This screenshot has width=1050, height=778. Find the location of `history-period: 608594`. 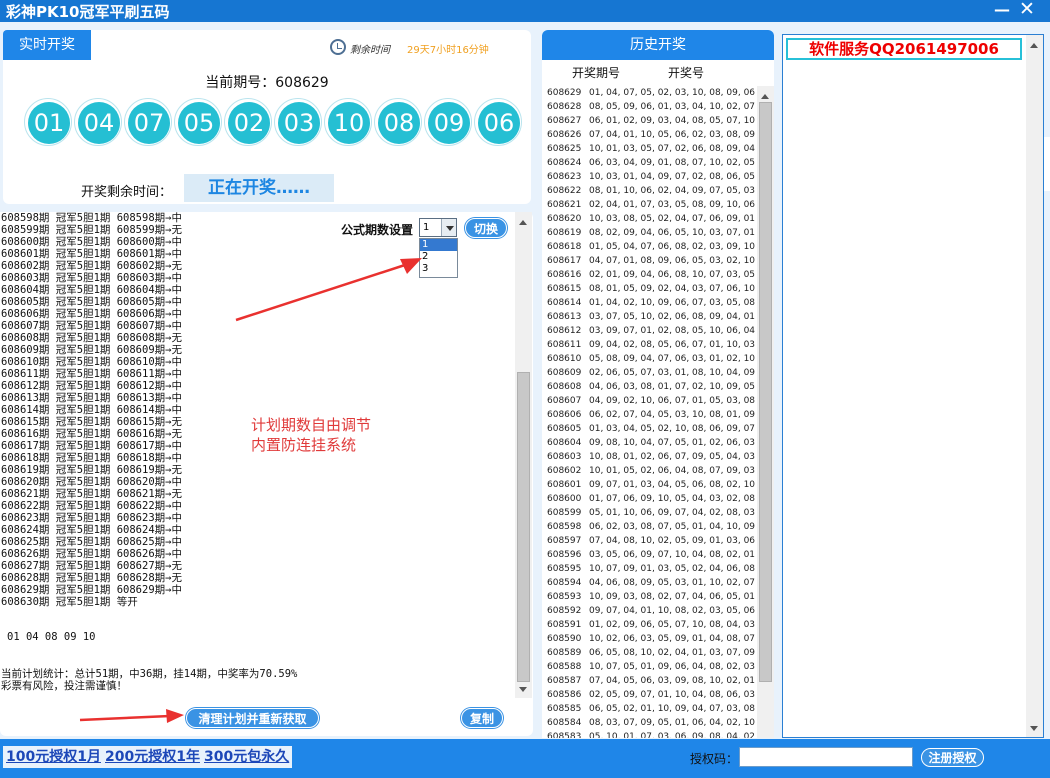

history-period: 608594 is located at coordinates (564, 583).